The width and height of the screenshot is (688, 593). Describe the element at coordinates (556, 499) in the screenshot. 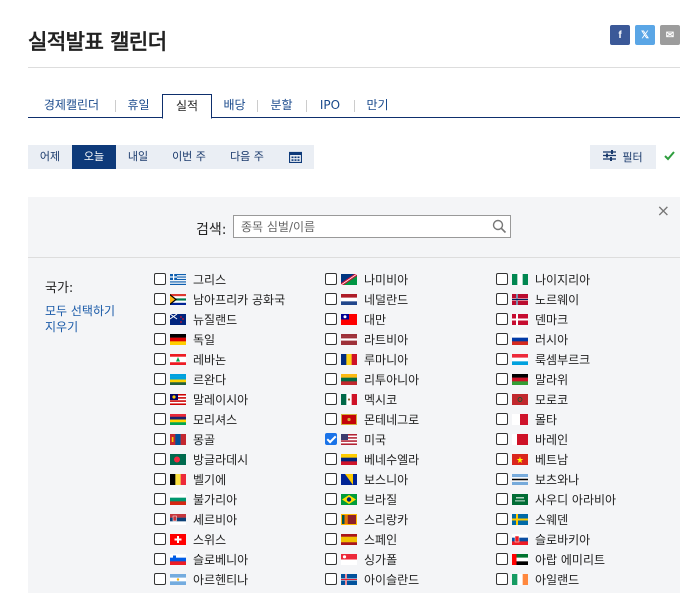

I see `country-item: 사우디 아라비아` at that location.